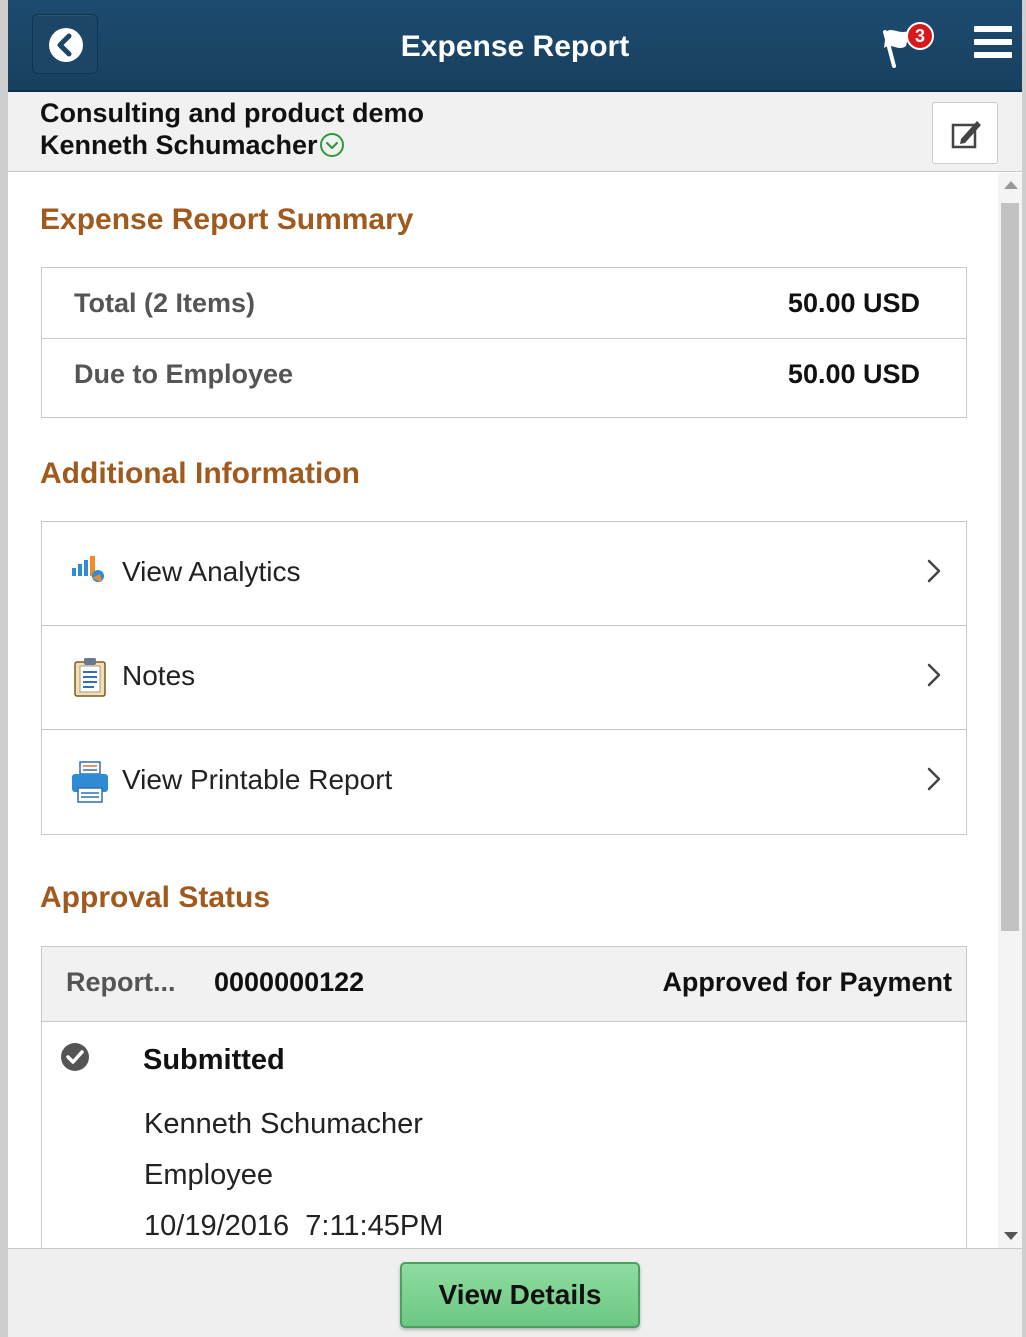 The image size is (1026, 1337). I want to click on summary-row: Total (2 Items) 50.00 USD, so click(504, 303).